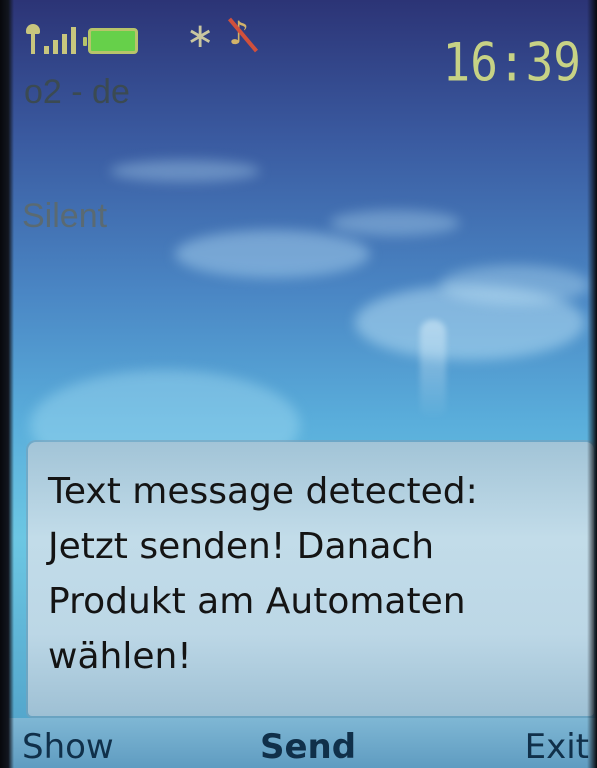 The width and height of the screenshot is (597, 768). I want to click on status-bar: ∗ ♪, so click(142, 34).